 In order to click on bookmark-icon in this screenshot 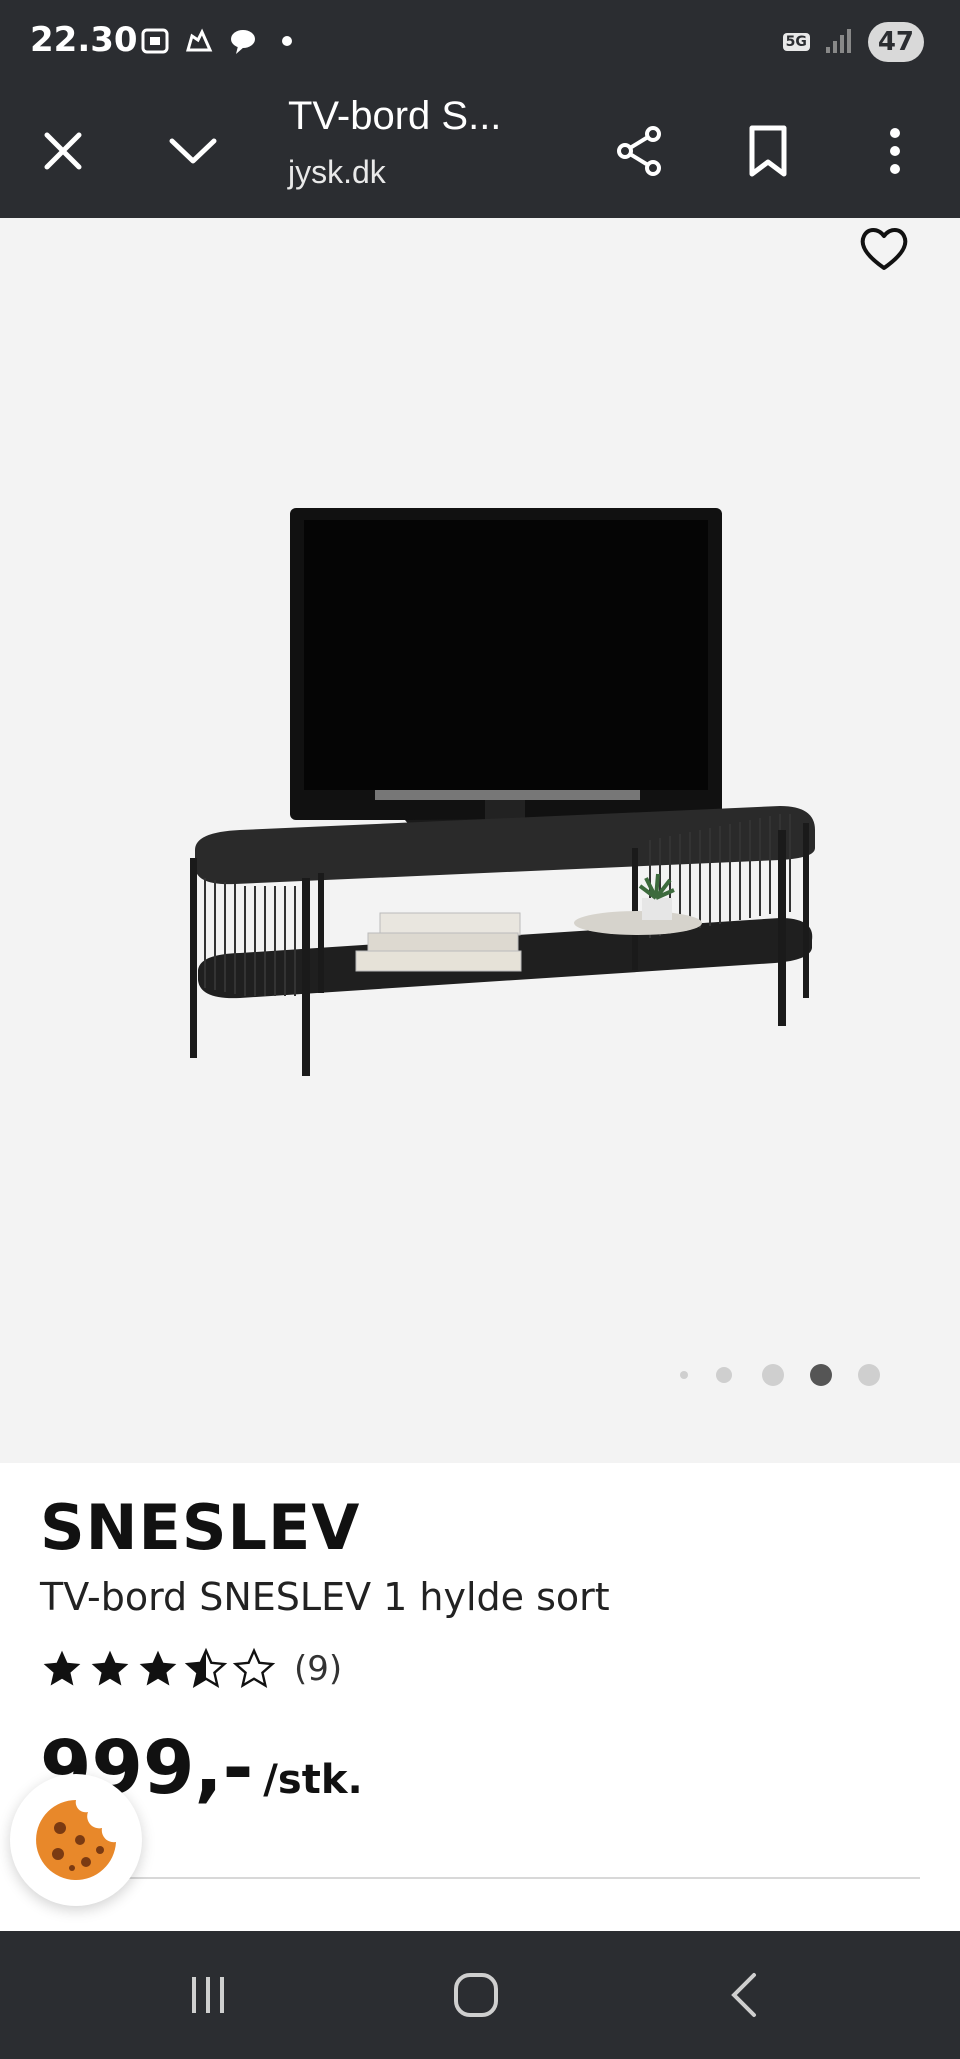, I will do `click(768, 151)`.